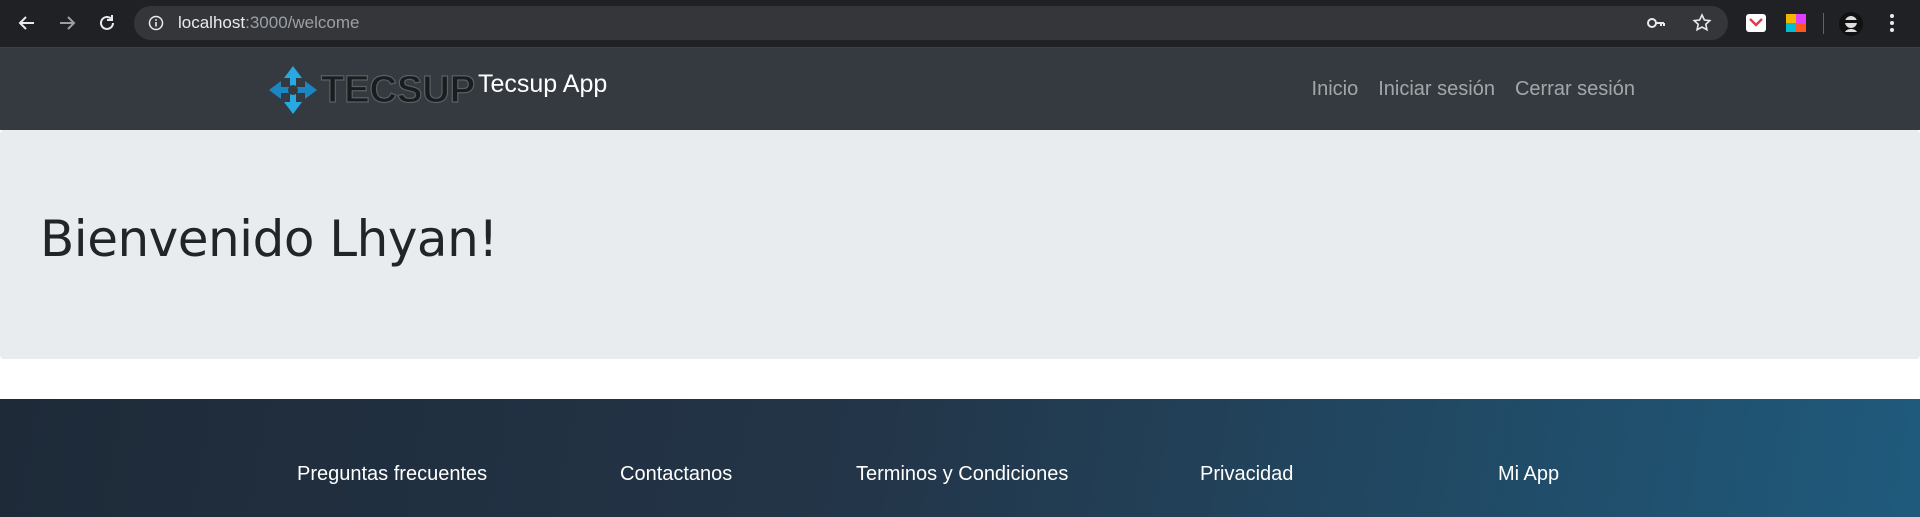  What do you see at coordinates (962, 474) in the screenshot?
I see `footer-link-terms: Terminos y Condiciones` at bounding box center [962, 474].